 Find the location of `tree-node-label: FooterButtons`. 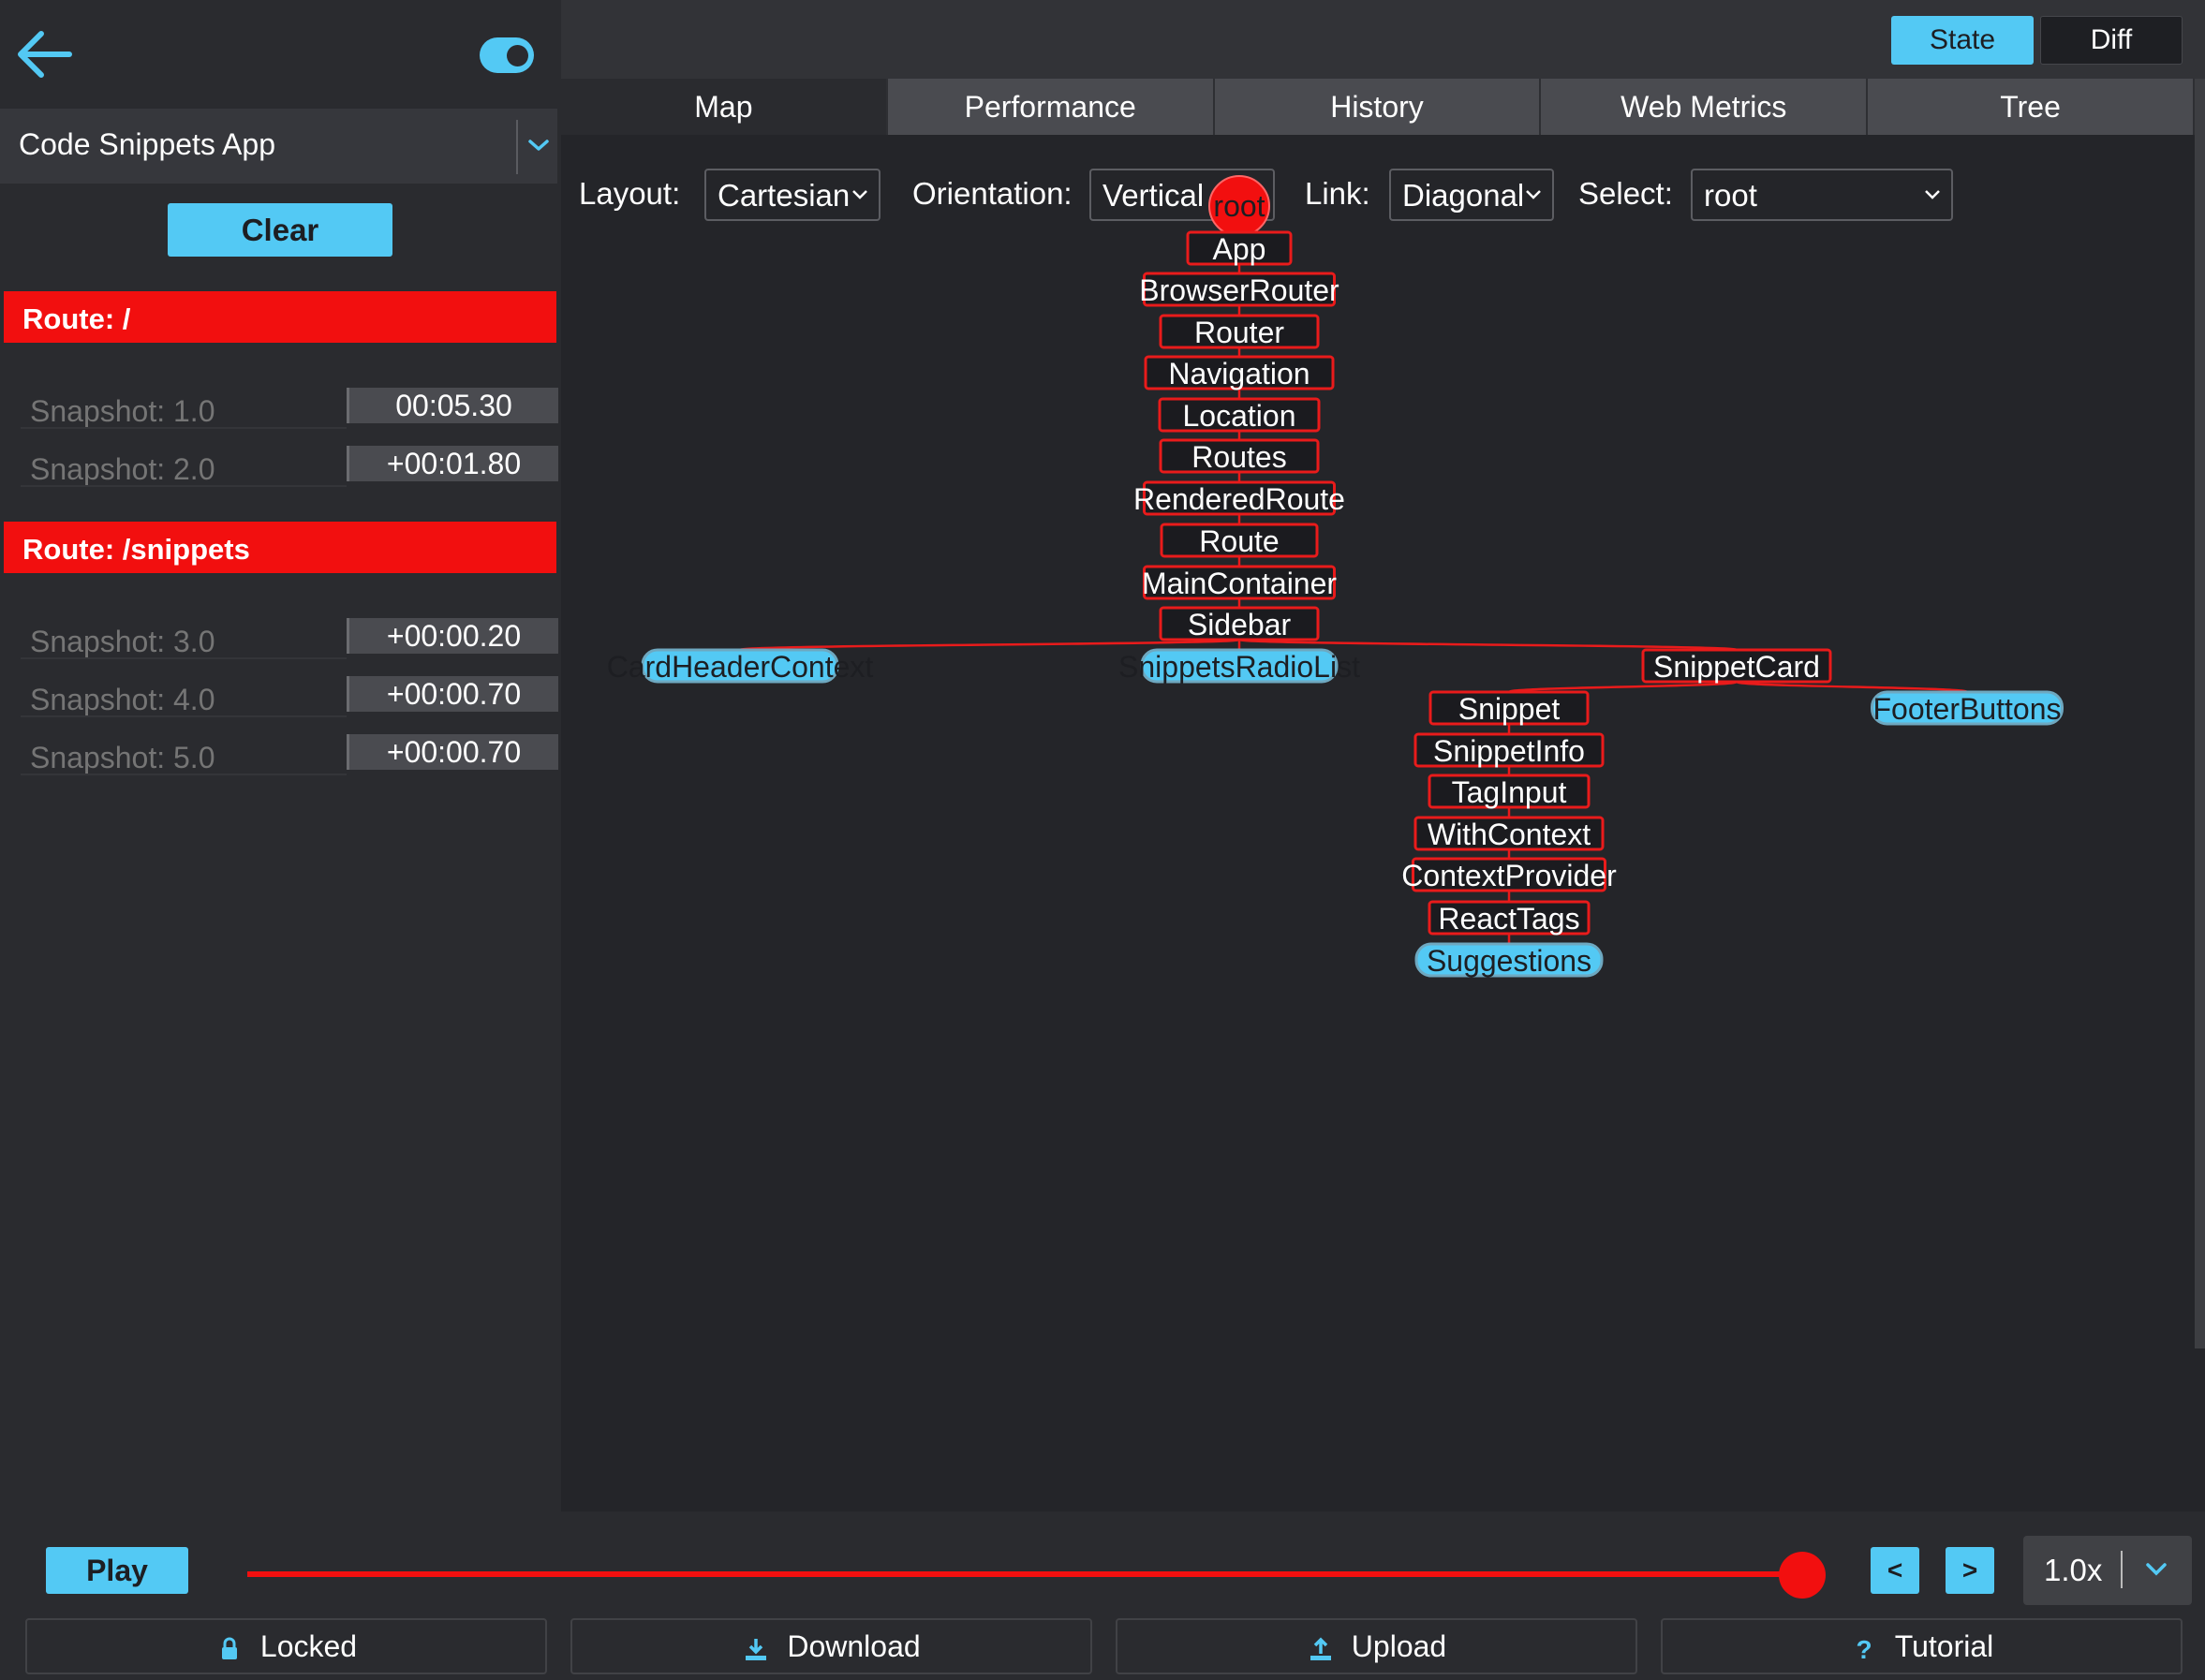

tree-node-label: FooterButtons is located at coordinates (1967, 709).